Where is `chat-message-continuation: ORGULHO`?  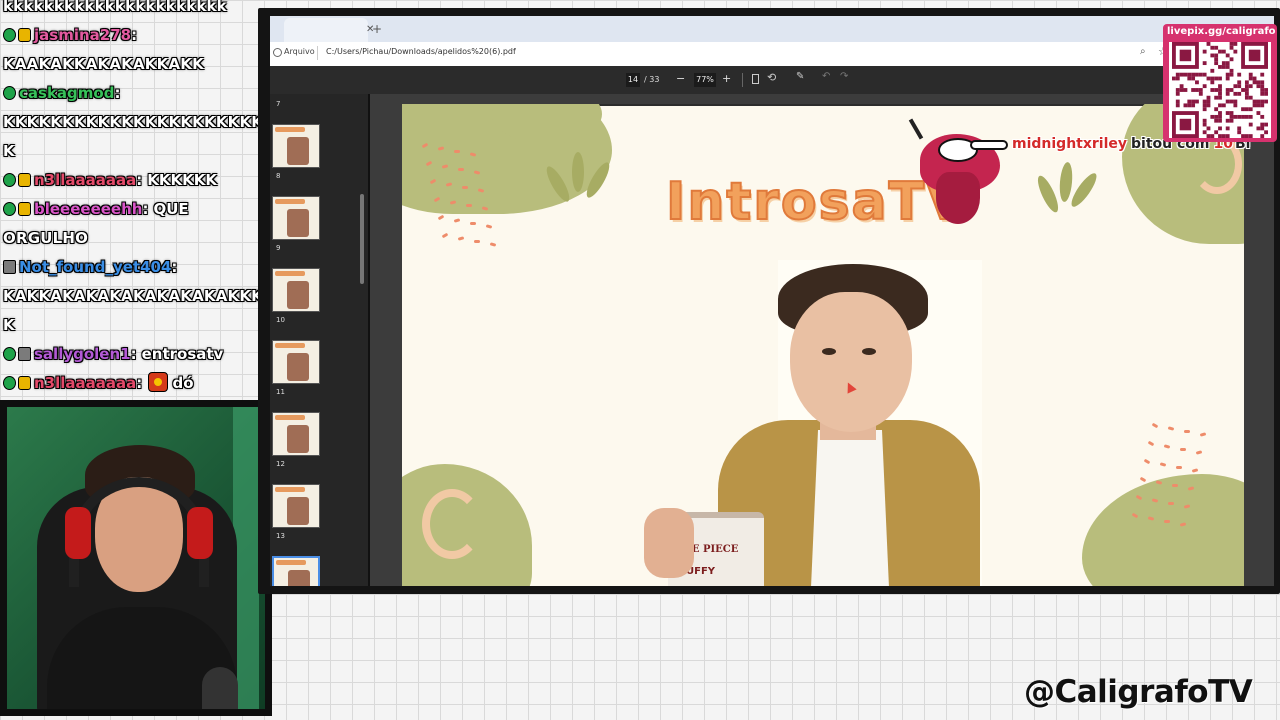
chat-message-continuation: ORGULHO is located at coordinates (45, 238).